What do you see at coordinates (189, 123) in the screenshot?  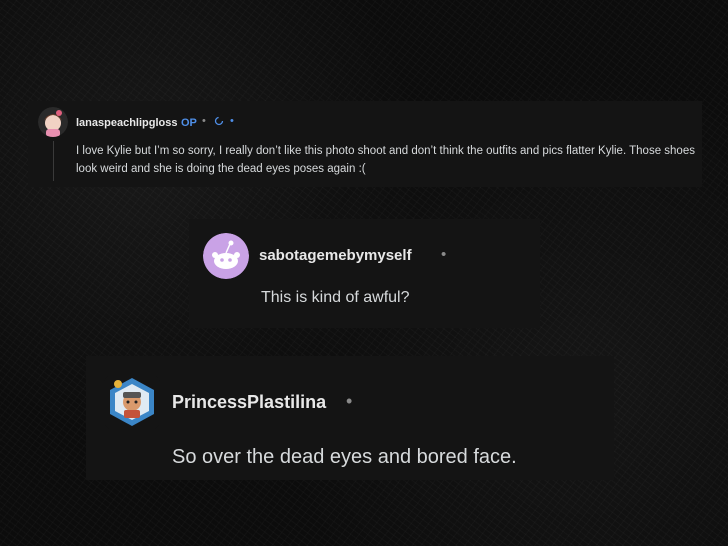 I see `op-badge: OP` at bounding box center [189, 123].